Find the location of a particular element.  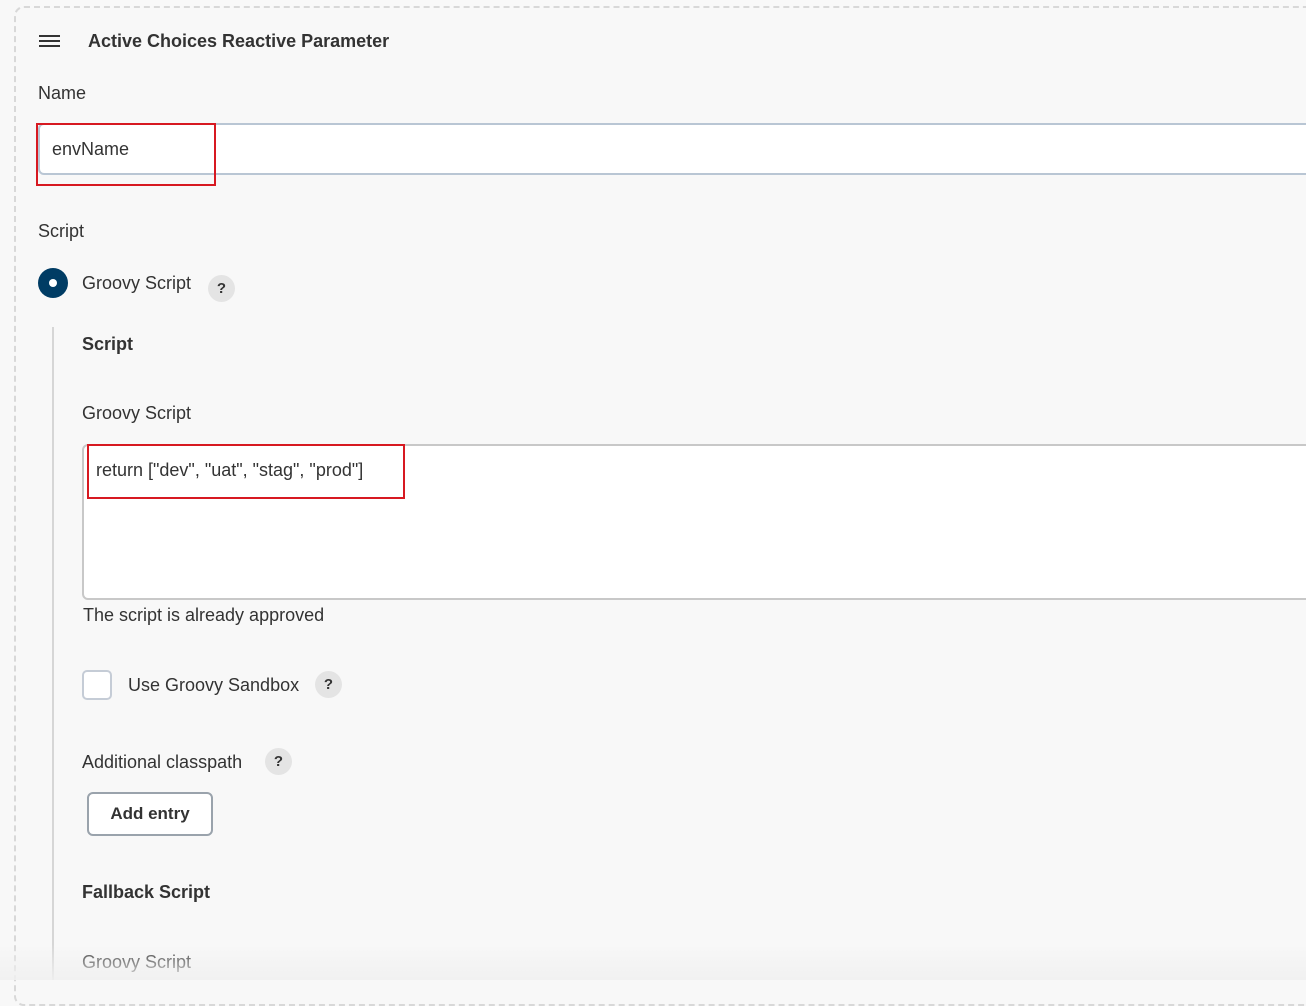

add-entry-button: Add entry is located at coordinates (150, 814).